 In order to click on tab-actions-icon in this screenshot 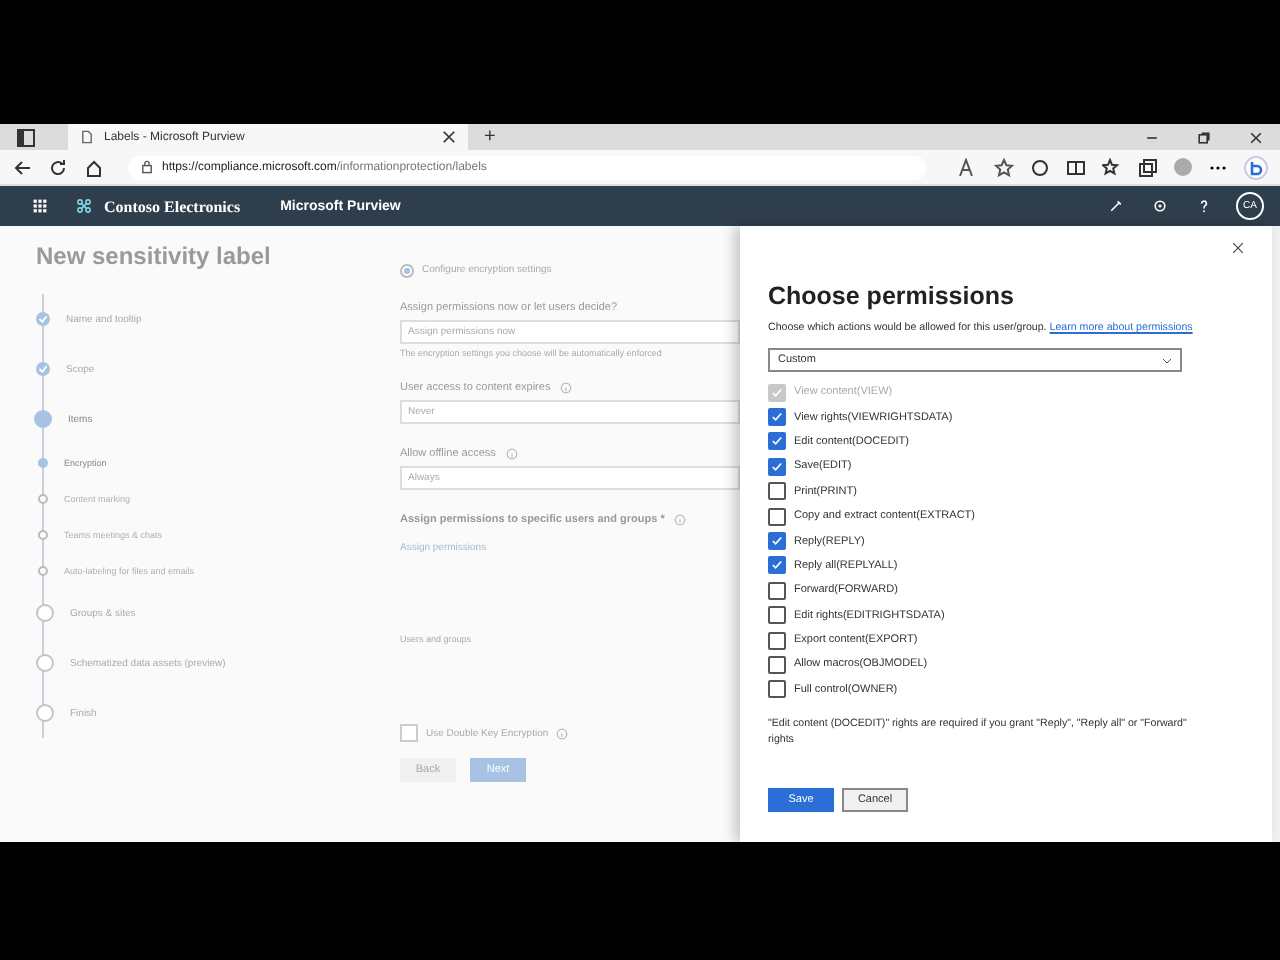, I will do `click(26, 137)`.